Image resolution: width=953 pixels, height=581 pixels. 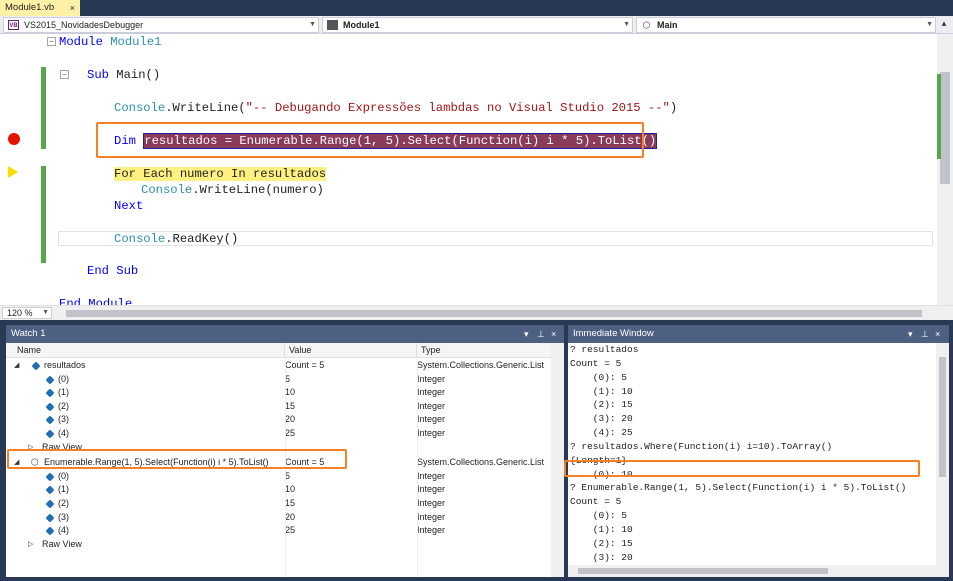 I want to click on project-dropdown: VB VS2015_NovidadesDebugger ▼, so click(x=161, y=25).